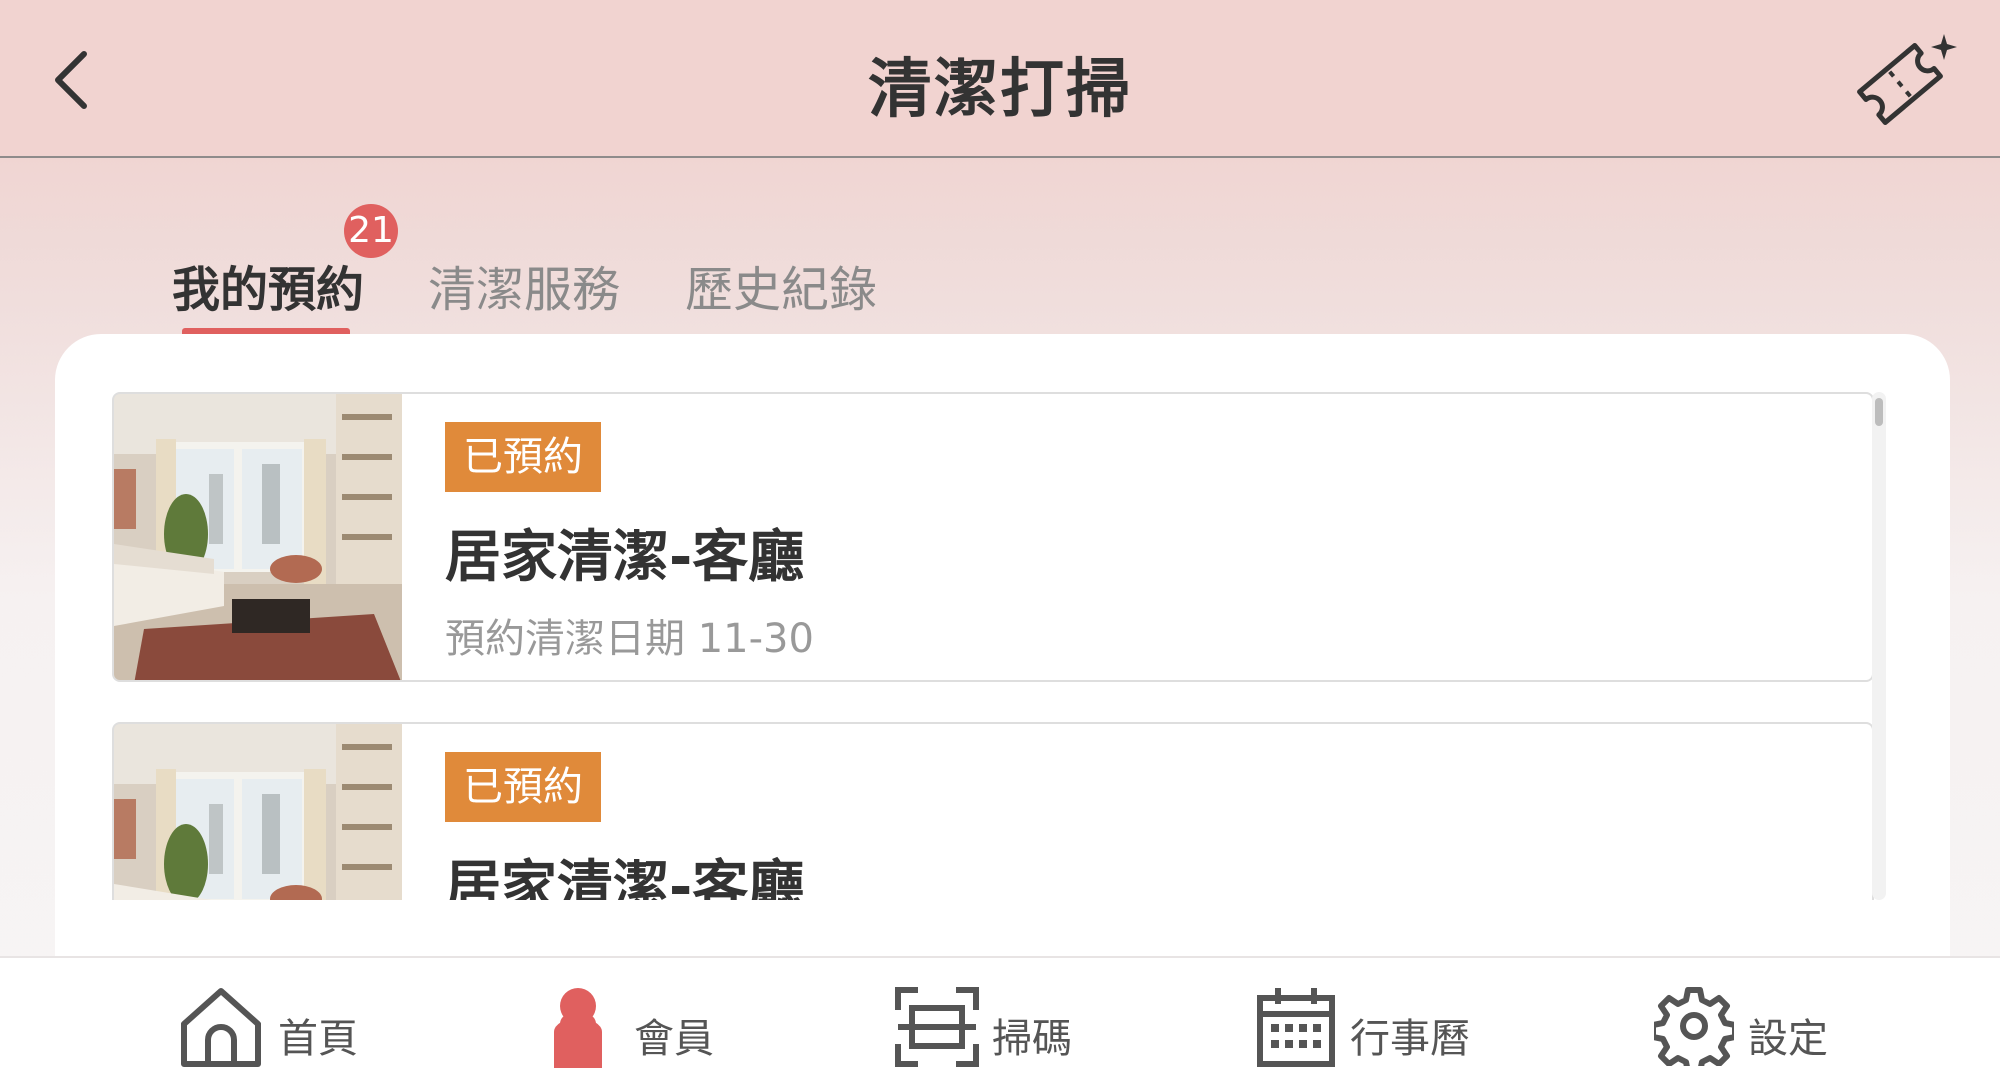 The image size is (2000, 1088). I want to click on nav-settings: 設定, so click(1754, 1023).